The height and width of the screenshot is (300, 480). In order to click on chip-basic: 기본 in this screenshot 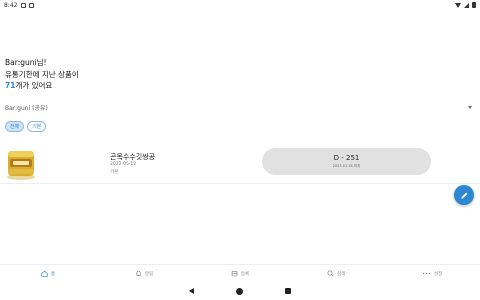, I will do `click(37, 126)`.